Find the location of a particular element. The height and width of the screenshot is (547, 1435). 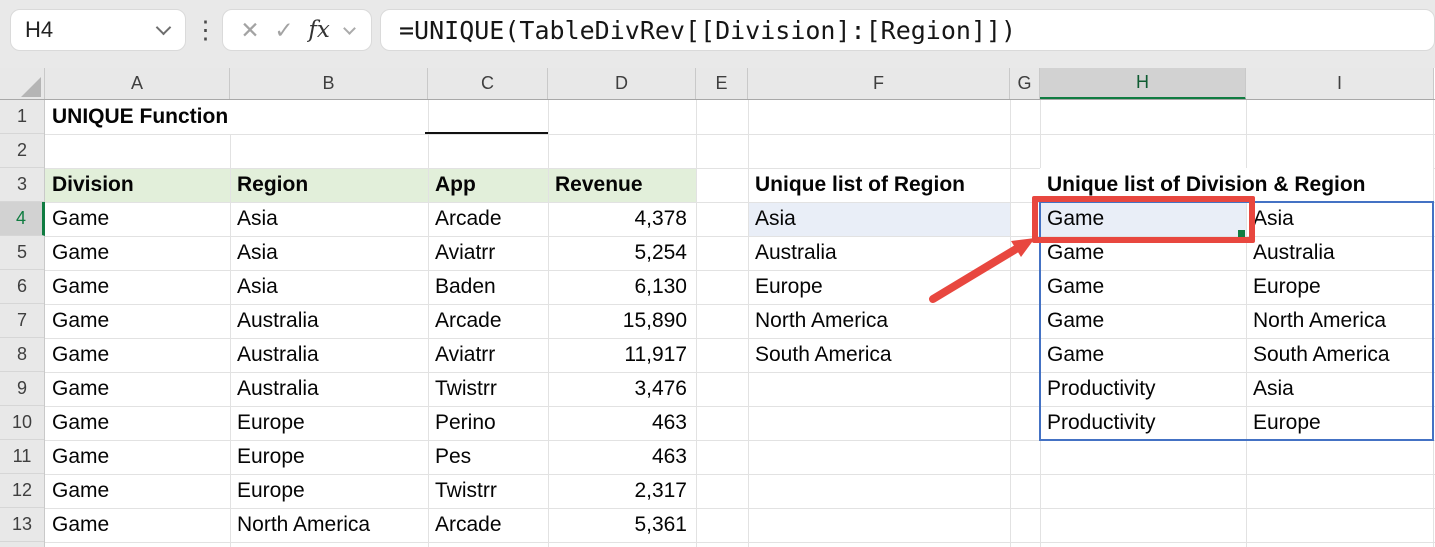

cell-c12: Twistrr is located at coordinates (488, 491).